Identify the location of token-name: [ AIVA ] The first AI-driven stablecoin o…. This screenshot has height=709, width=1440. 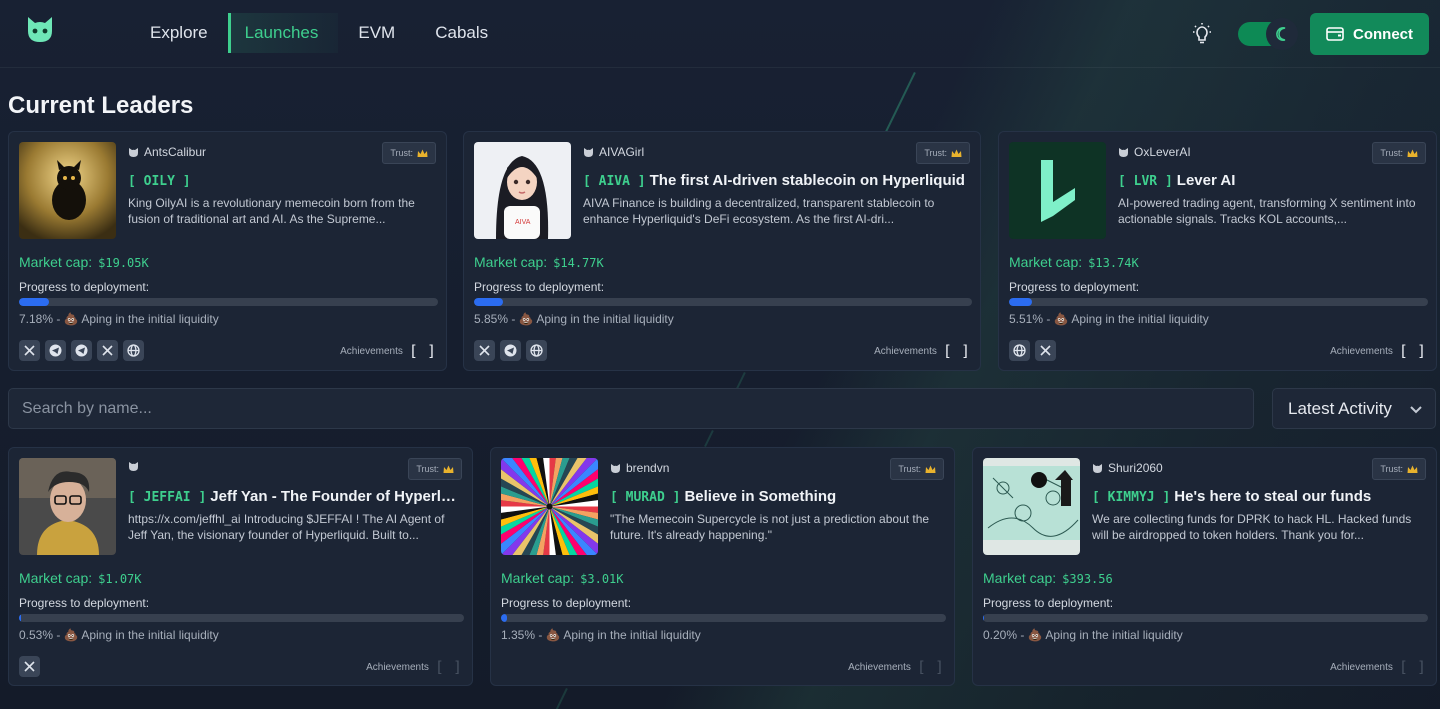
(775, 180).